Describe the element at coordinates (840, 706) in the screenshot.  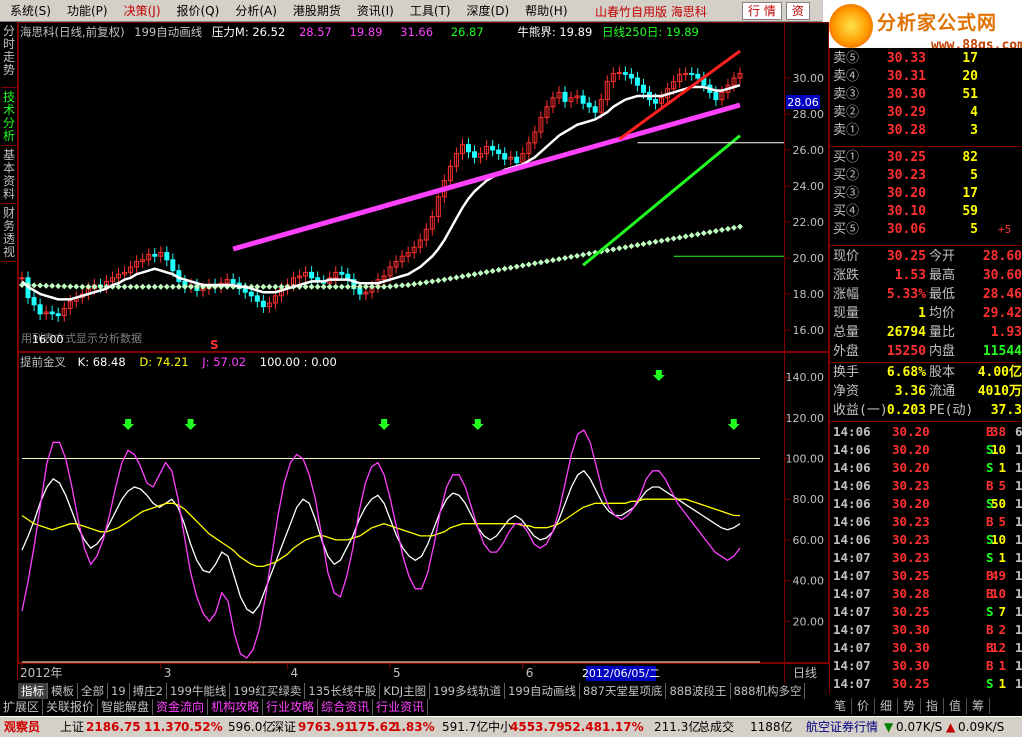
I see `panel-tab: 笔` at that location.